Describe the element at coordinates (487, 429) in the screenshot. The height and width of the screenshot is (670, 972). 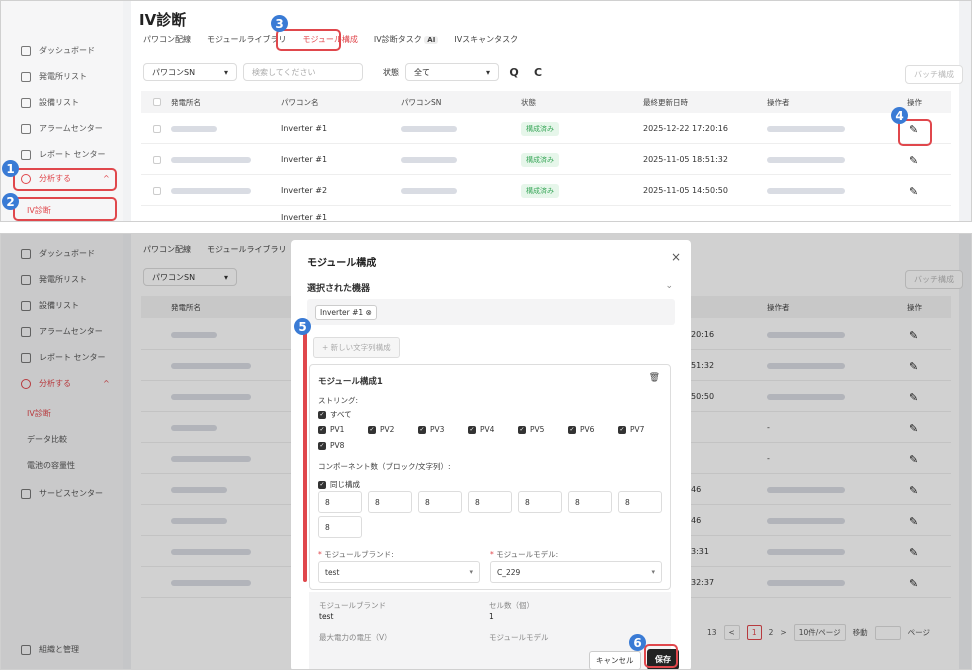
I see `chk-label: PV4` at that location.